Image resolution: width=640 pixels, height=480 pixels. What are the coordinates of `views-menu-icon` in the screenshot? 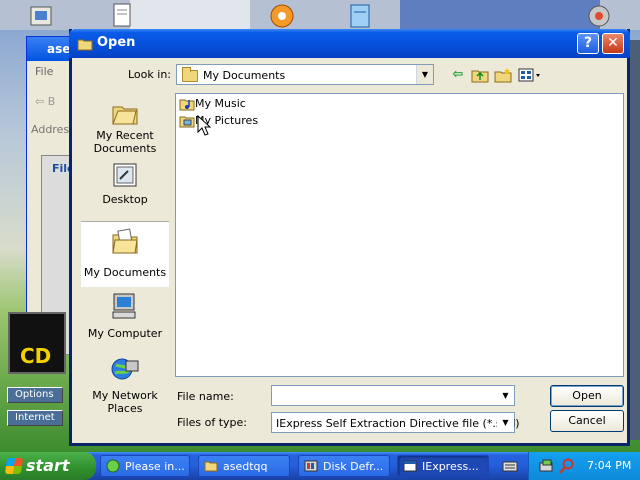 It's located at (530, 75).